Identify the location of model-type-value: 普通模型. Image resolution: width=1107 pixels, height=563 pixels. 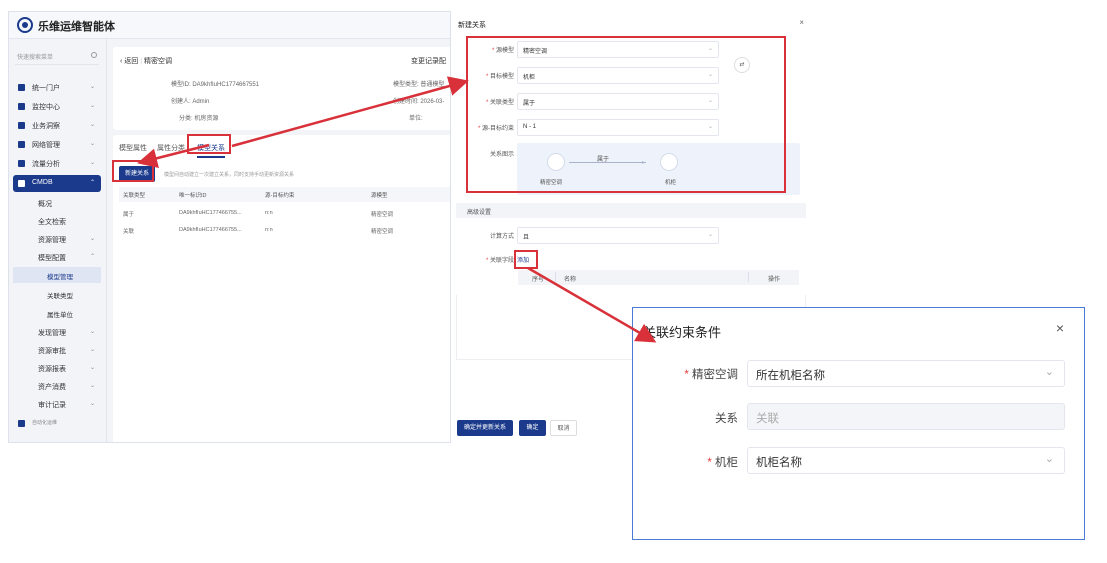
(432, 85).